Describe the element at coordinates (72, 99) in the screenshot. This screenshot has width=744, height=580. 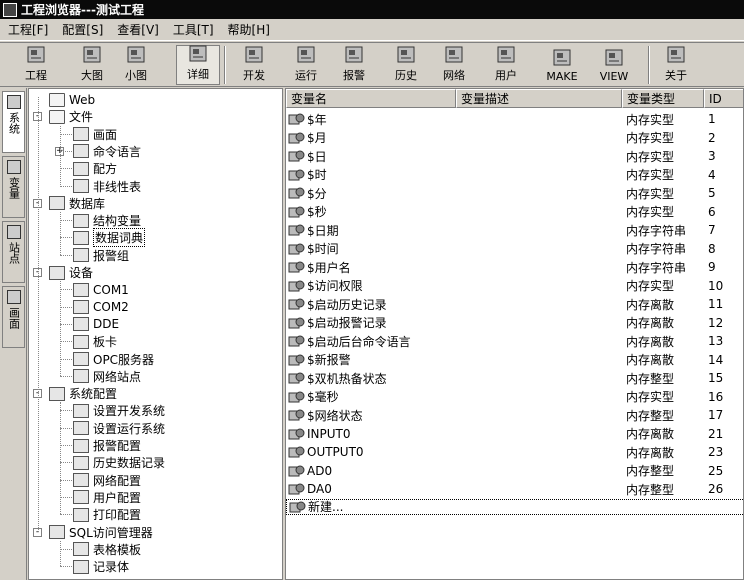
I see `tree-node: Web` at that location.